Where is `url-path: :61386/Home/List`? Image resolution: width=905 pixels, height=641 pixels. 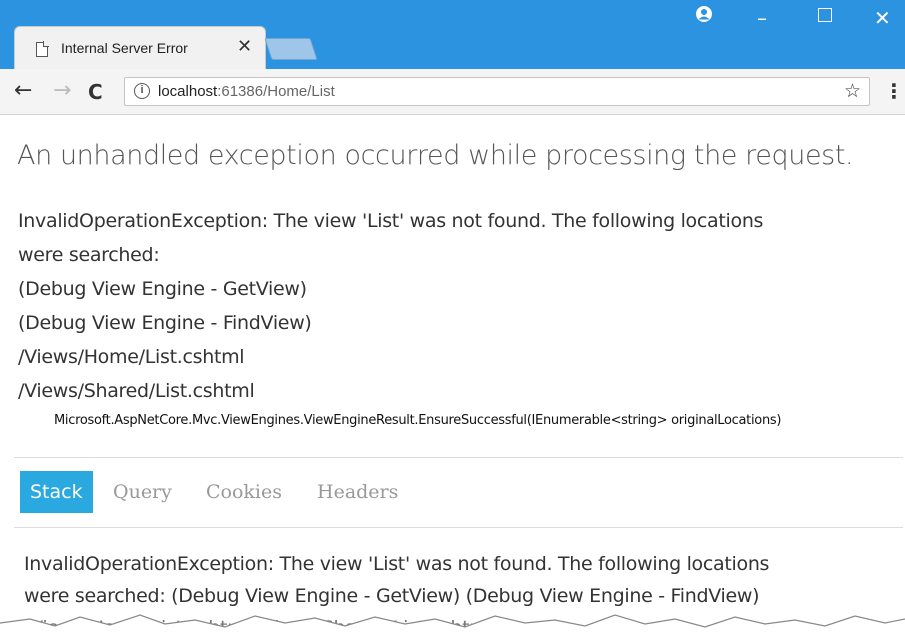
url-path: :61386/Home/List is located at coordinates (276, 91).